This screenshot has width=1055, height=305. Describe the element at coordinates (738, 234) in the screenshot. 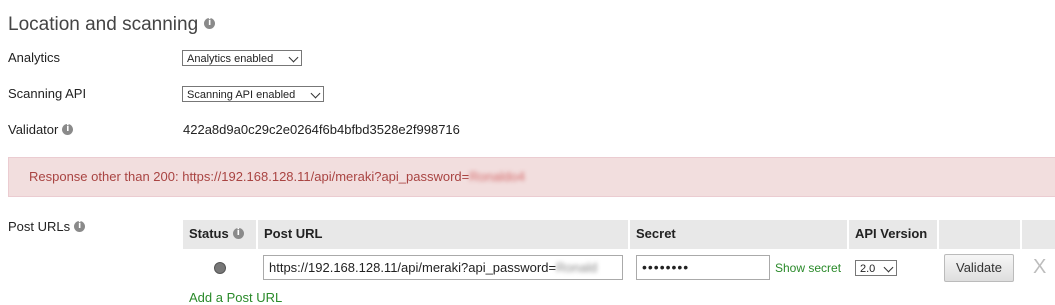

I see `column-header-secret: Secret` at that location.